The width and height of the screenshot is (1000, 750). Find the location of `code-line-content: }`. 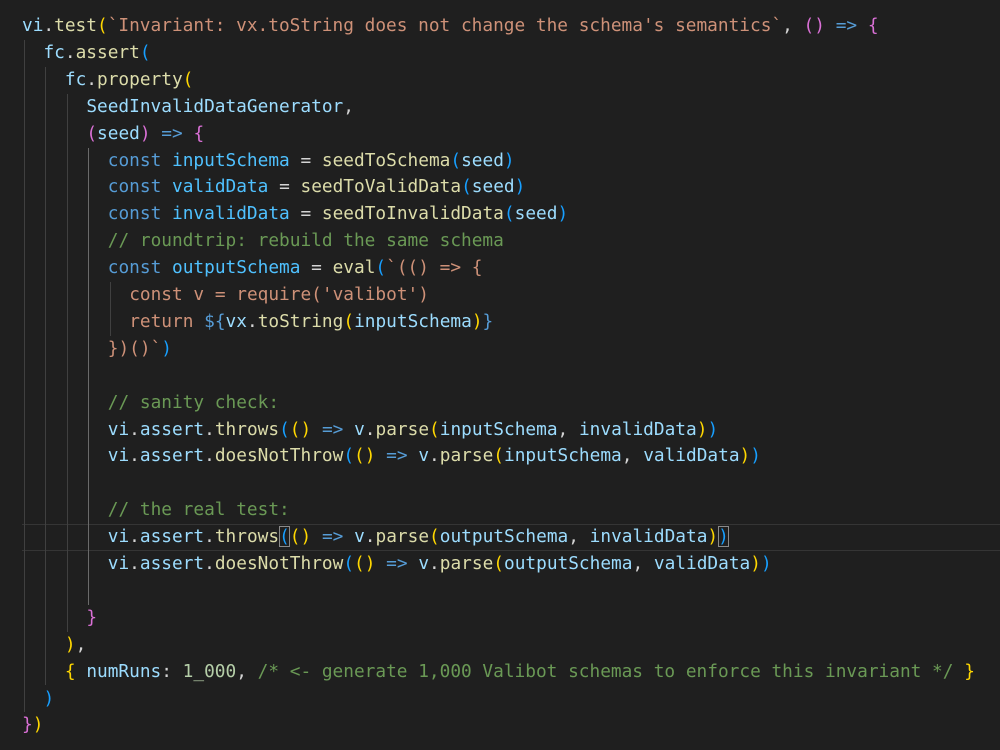

code-line-content: } is located at coordinates (91, 618).